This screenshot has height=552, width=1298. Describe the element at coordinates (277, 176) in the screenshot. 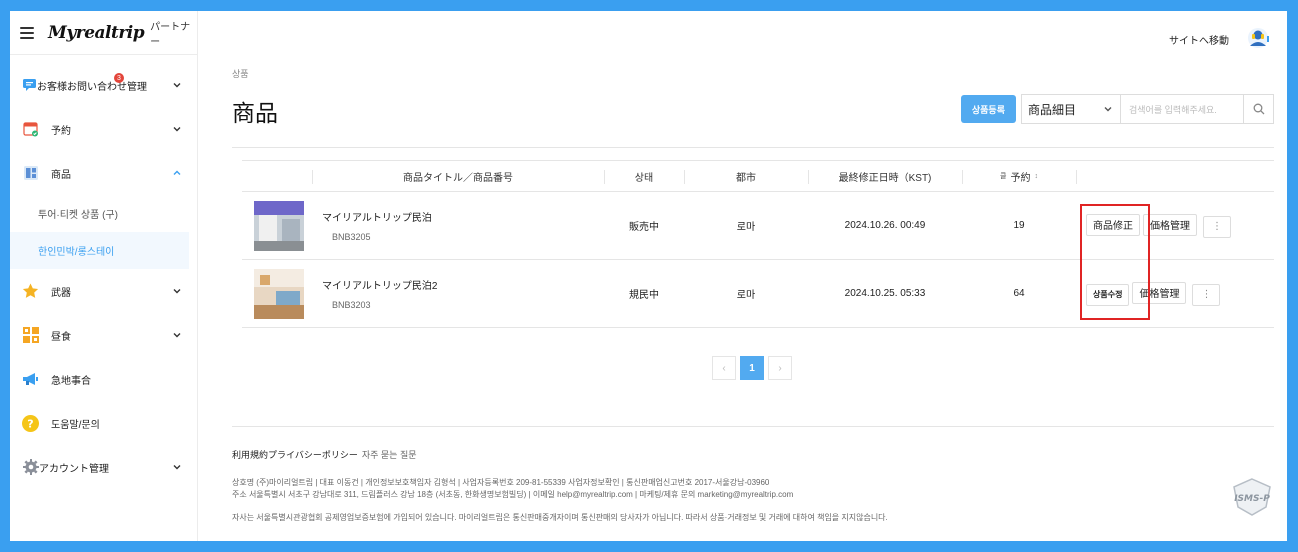

I see `th-thumbnail` at that location.